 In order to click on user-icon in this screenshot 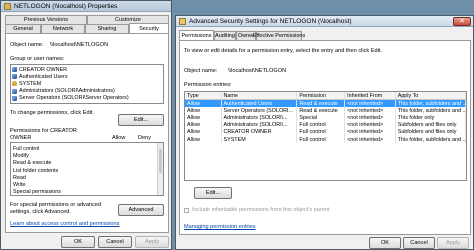, I will do `click(14, 84)`.